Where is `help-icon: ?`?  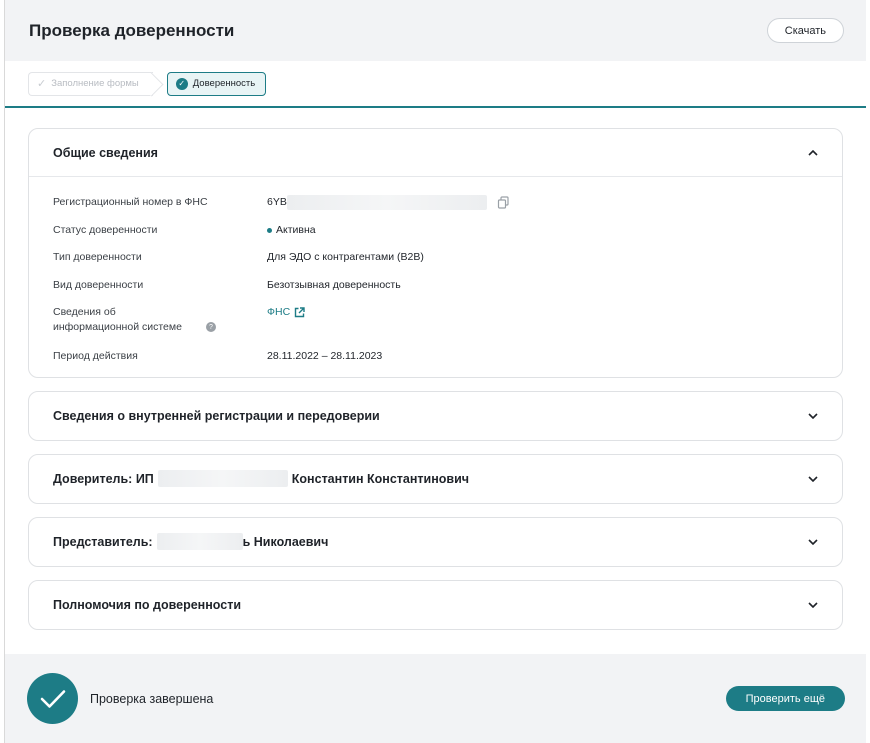
help-icon: ? is located at coordinates (211, 327).